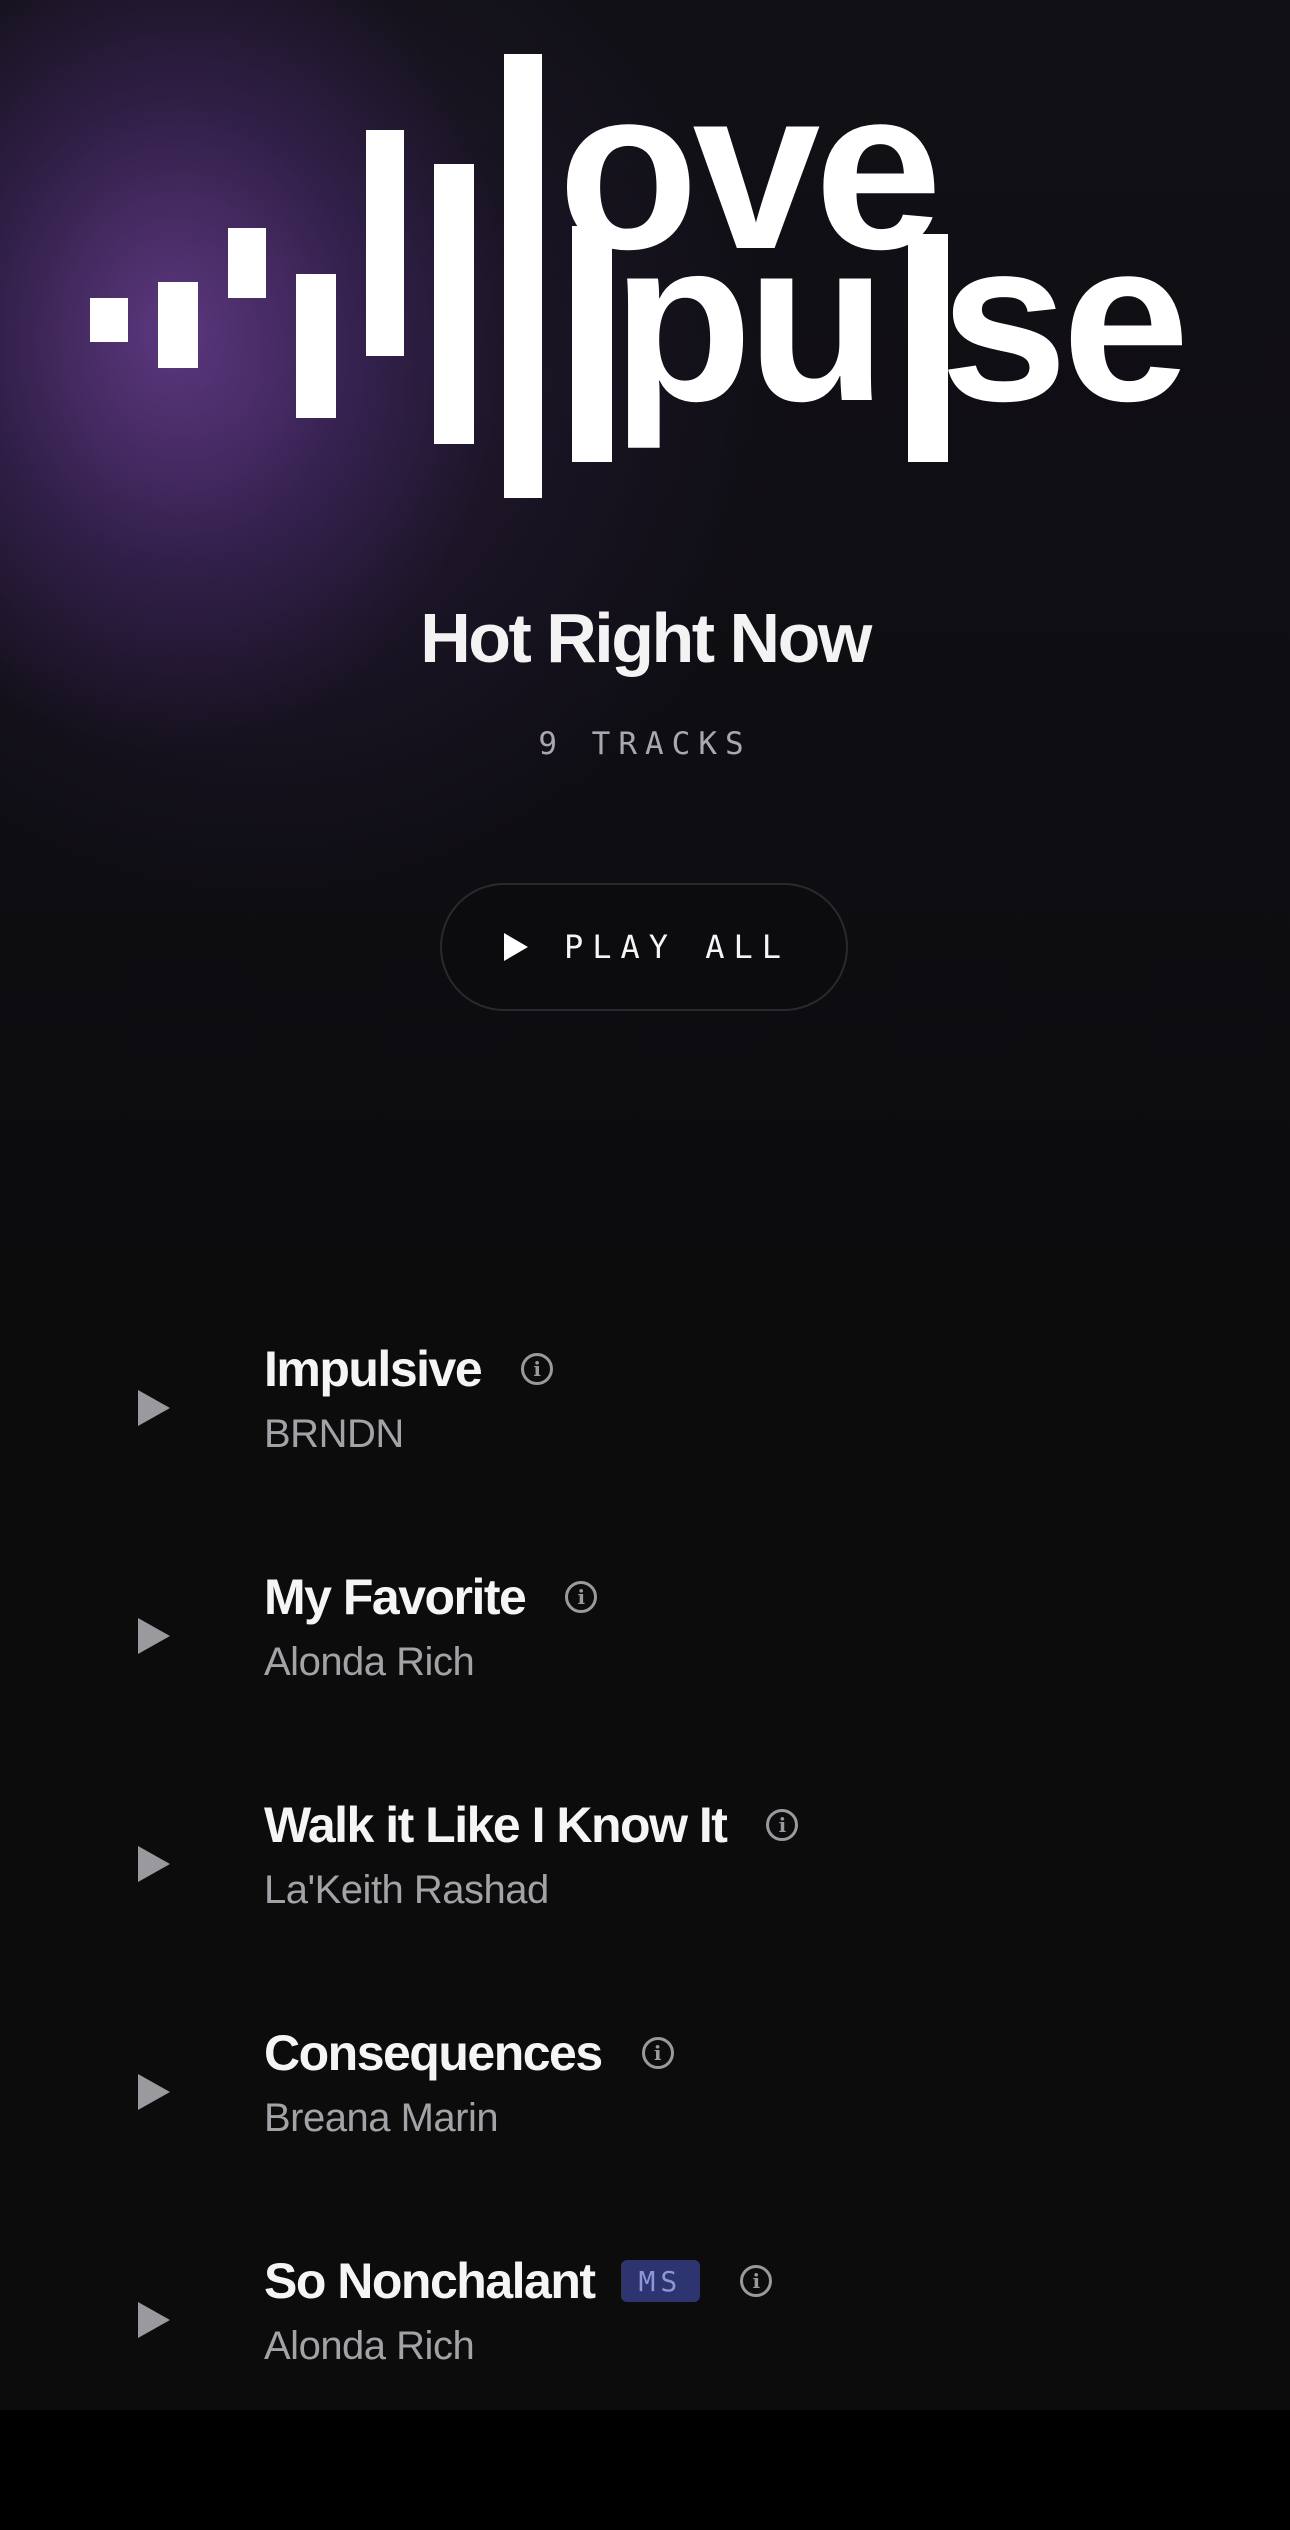  Describe the element at coordinates (381, 2118) in the screenshot. I see `track-artist: Breana Marin` at that location.